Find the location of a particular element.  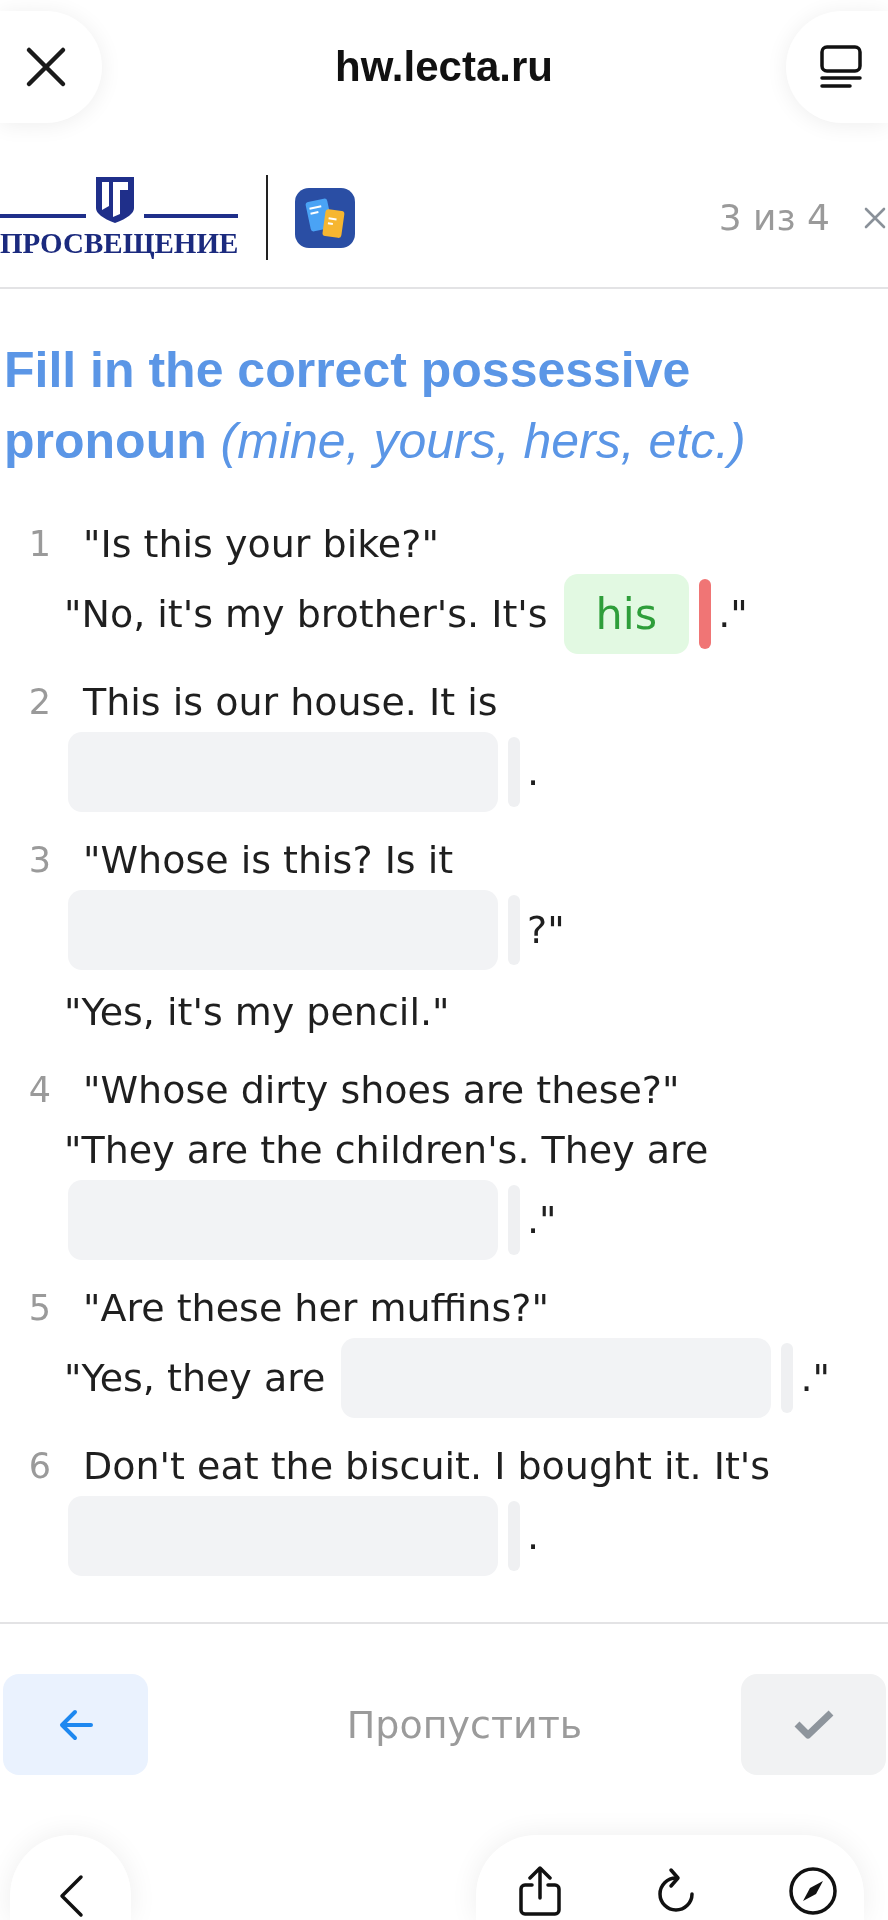

exercise-text: "Is this your bike?" is located at coordinates (261, 544).